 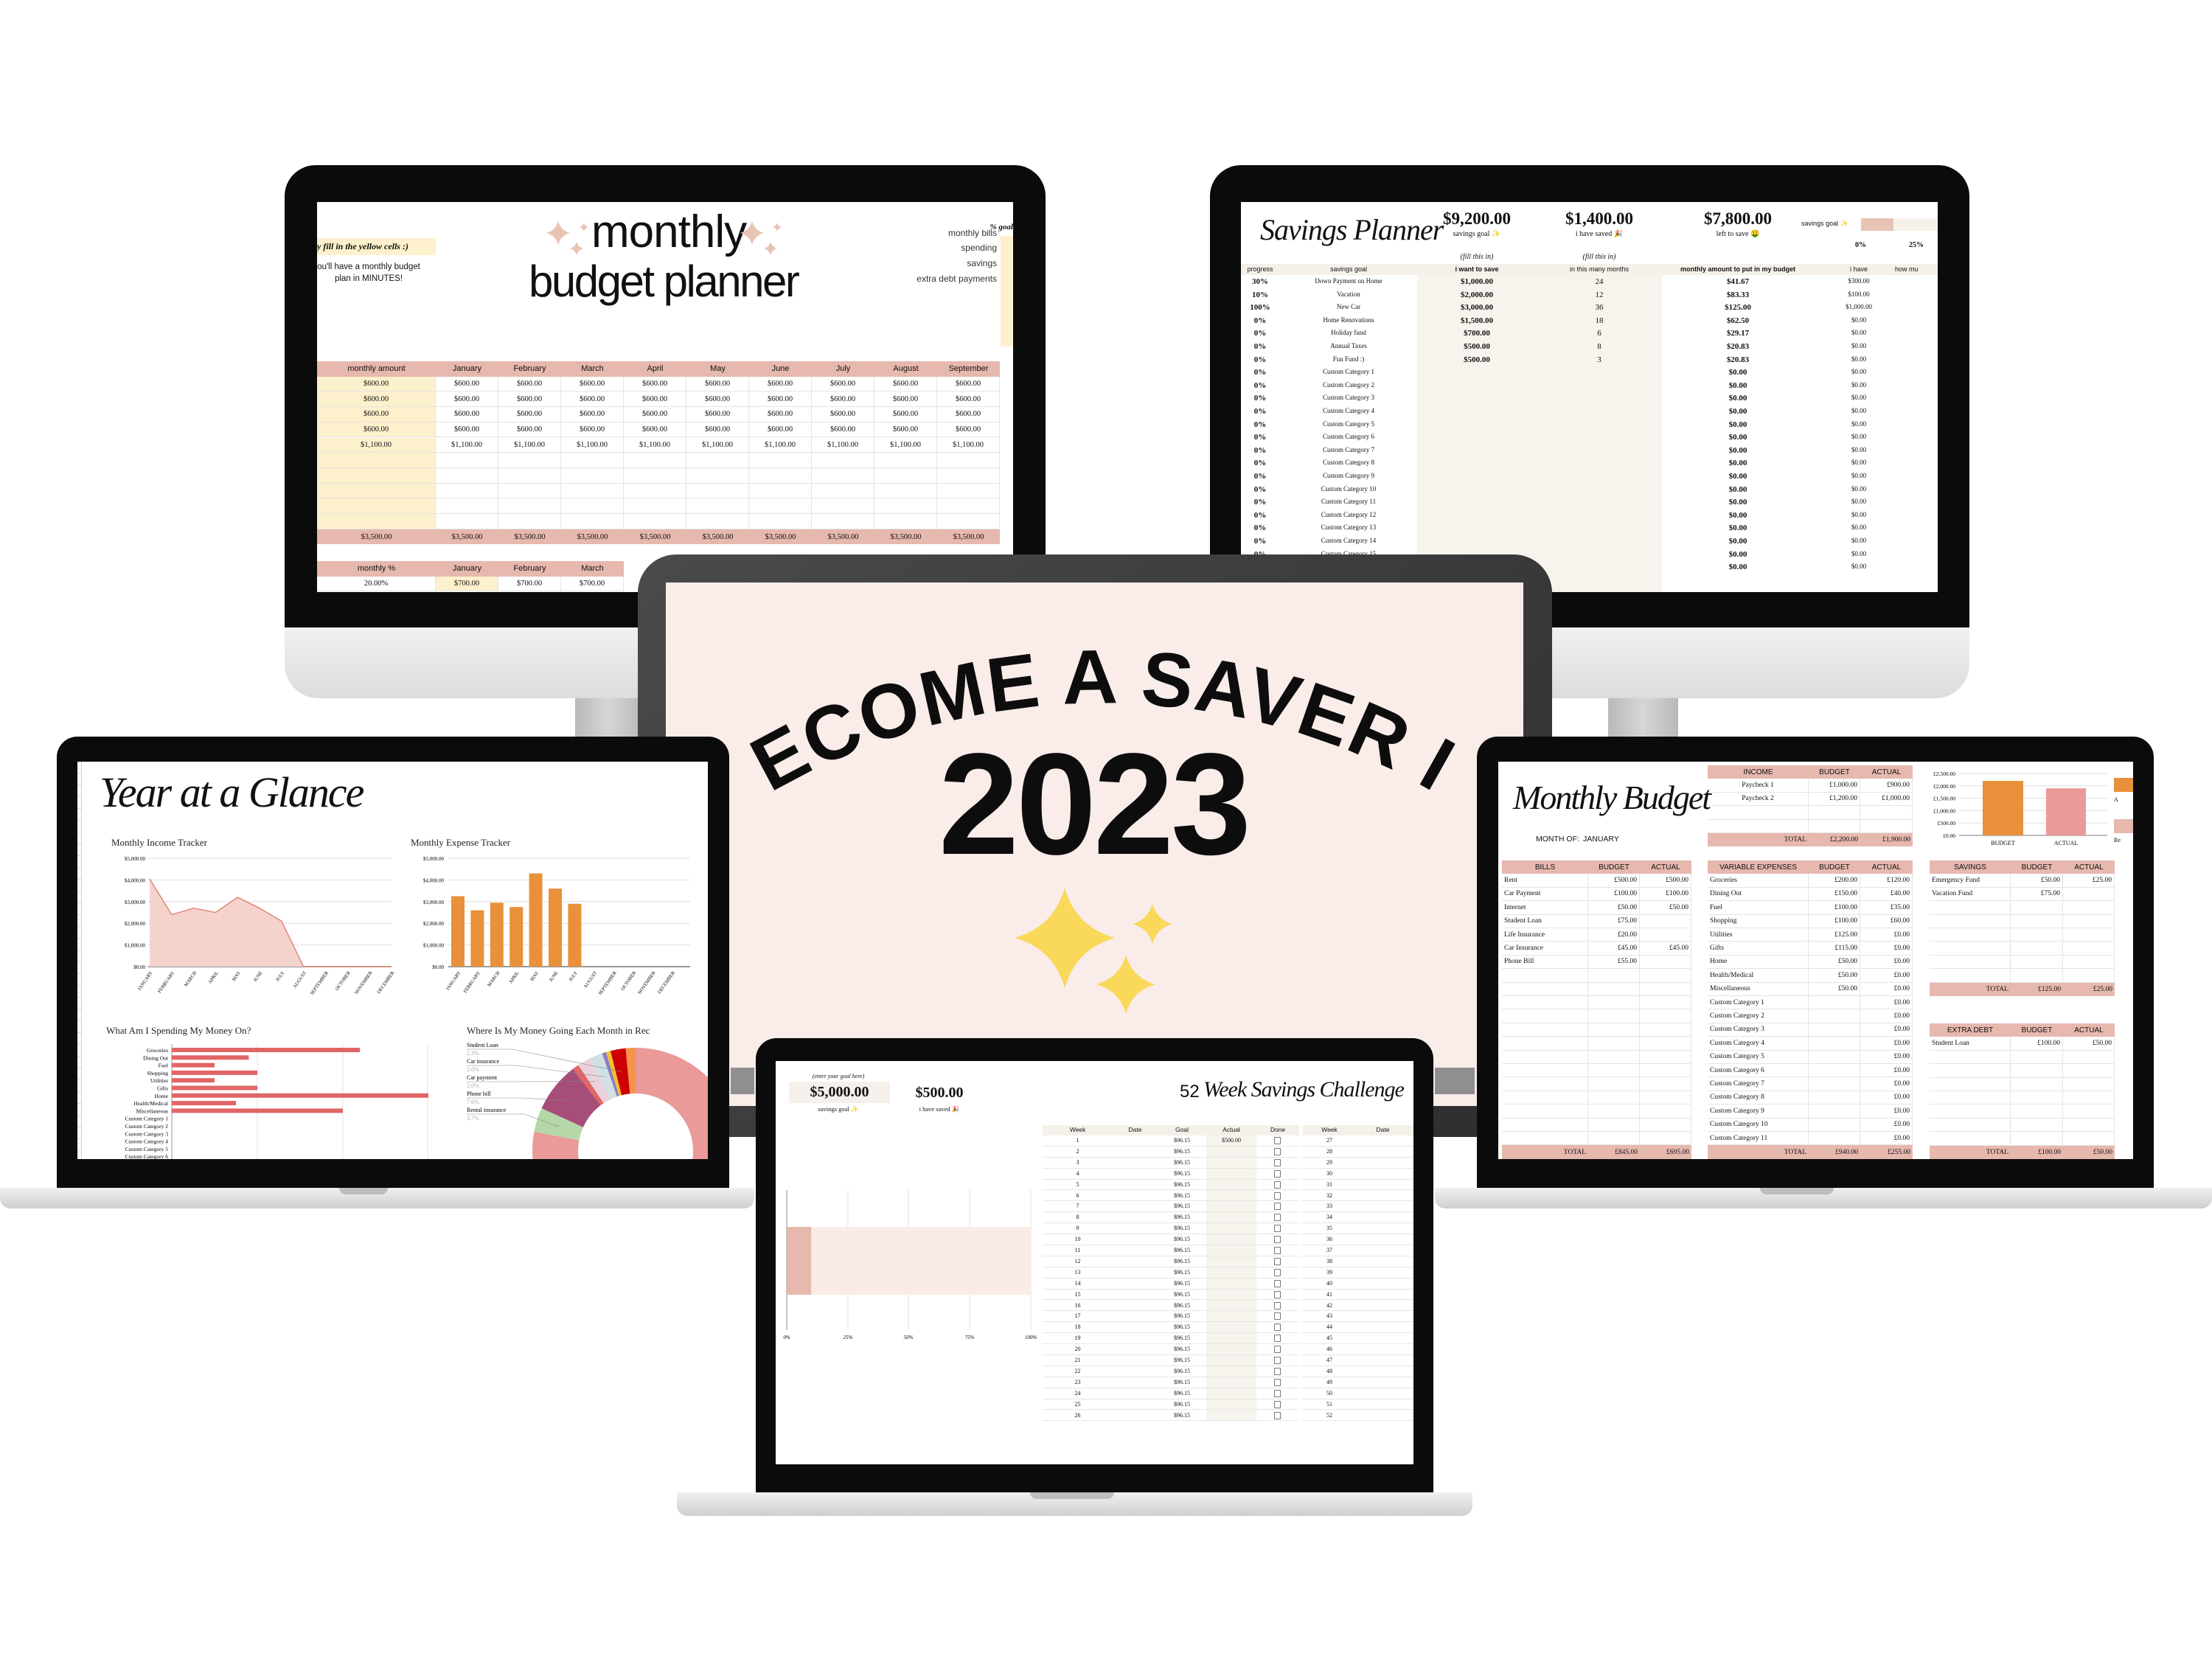 What do you see at coordinates (1349, 424) in the screenshot?
I see `cell: Custom Category 5` at bounding box center [1349, 424].